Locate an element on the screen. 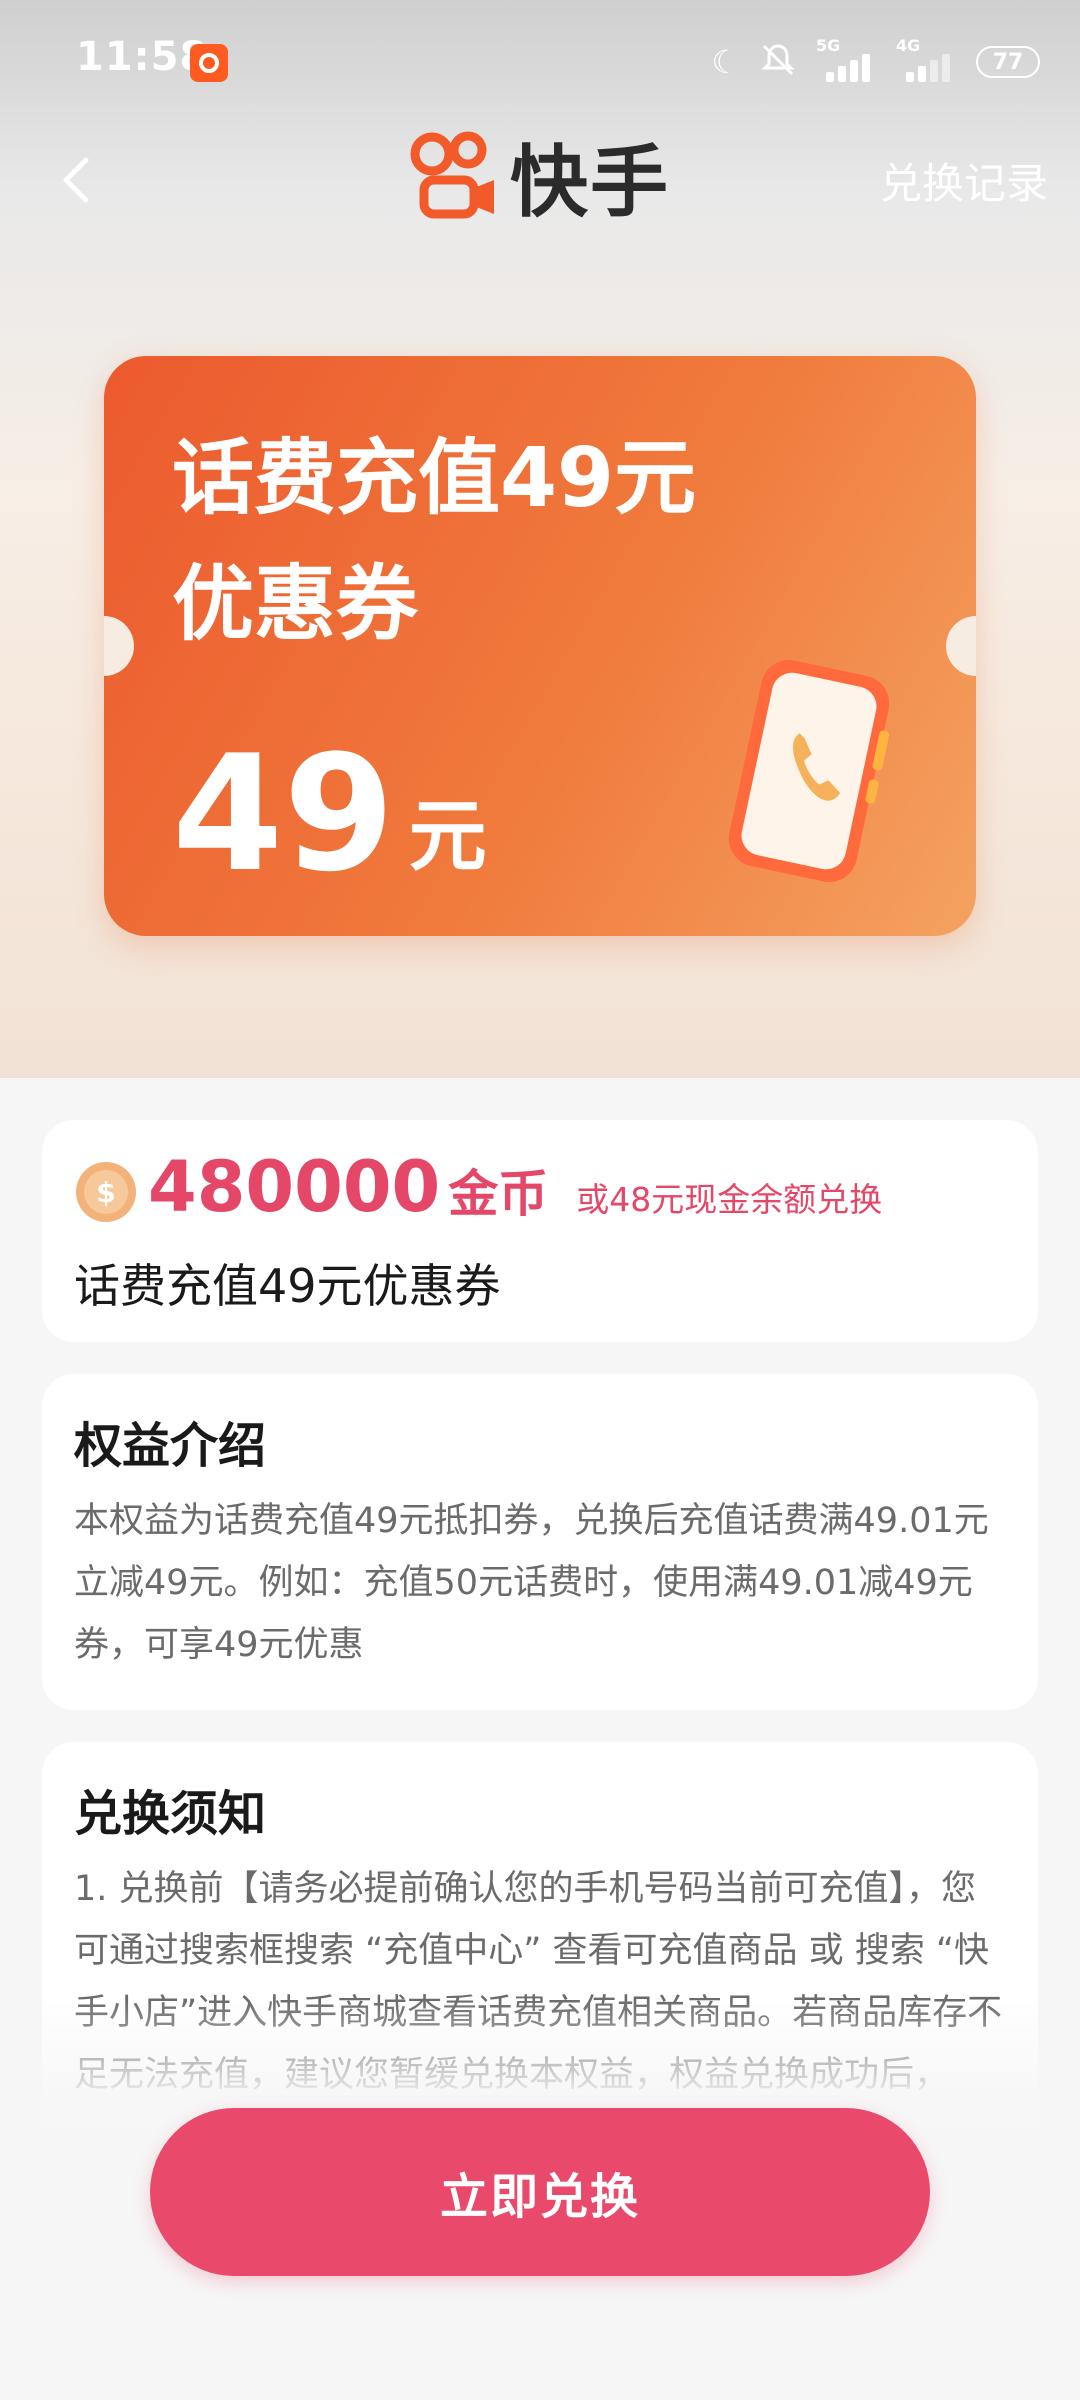 This screenshot has width=1080, height=2400. kuaishou-notification-icon is located at coordinates (209, 63).